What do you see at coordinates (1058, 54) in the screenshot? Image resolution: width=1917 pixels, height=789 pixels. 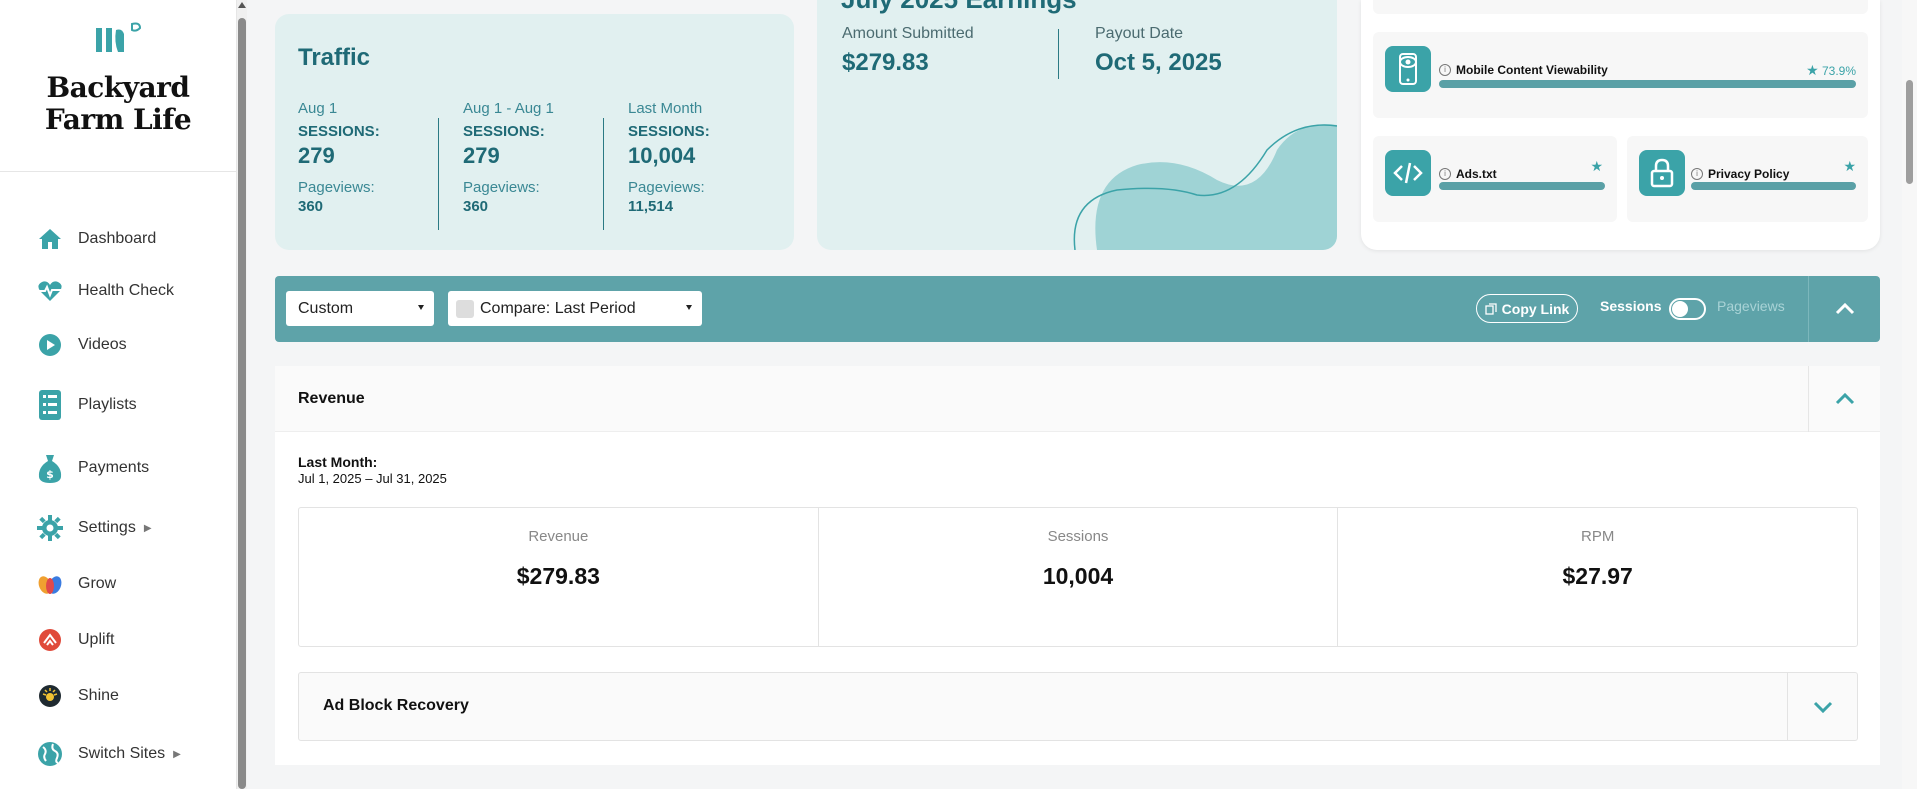 I see `earnings-divider` at bounding box center [1058, 54].